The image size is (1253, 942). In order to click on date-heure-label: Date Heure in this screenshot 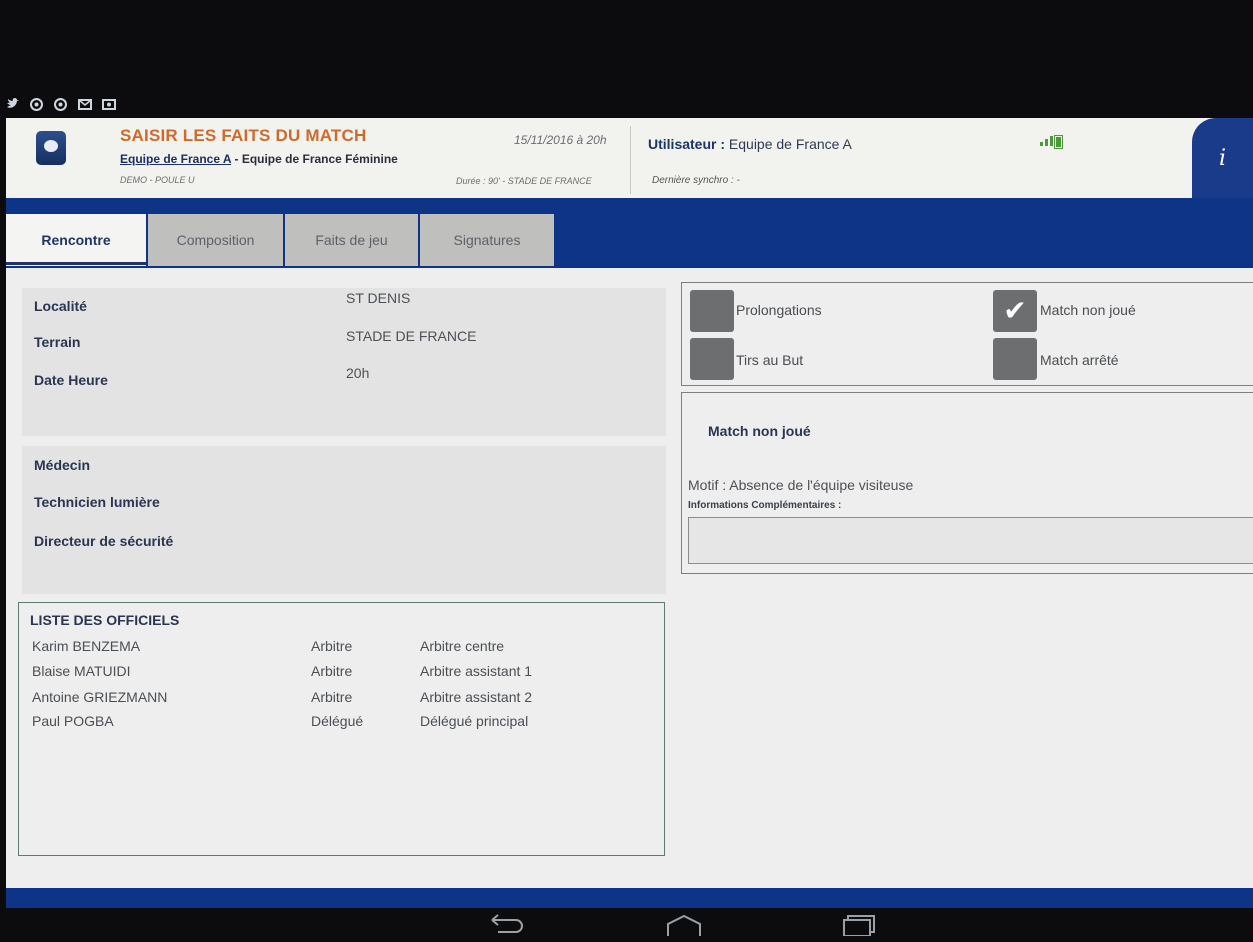, I will do `click(71, 380)`.